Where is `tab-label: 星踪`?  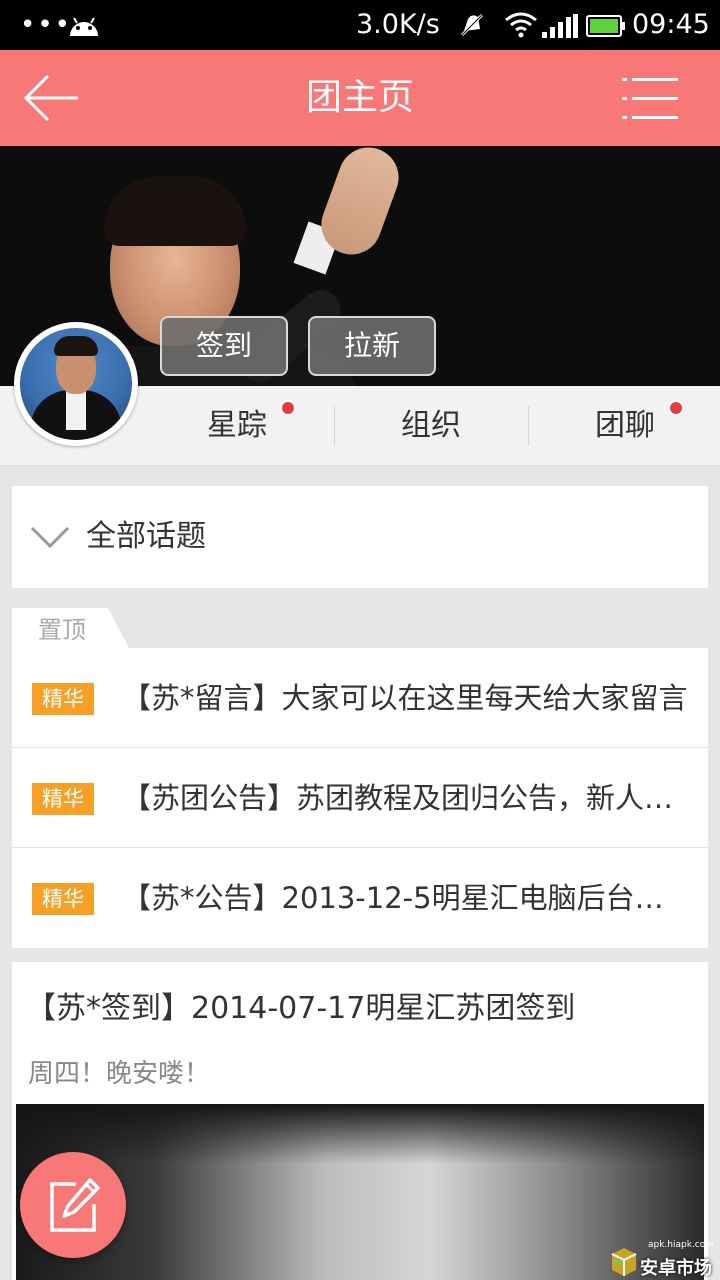 tab-label: 星踪 is located at coordinates (237, 425).